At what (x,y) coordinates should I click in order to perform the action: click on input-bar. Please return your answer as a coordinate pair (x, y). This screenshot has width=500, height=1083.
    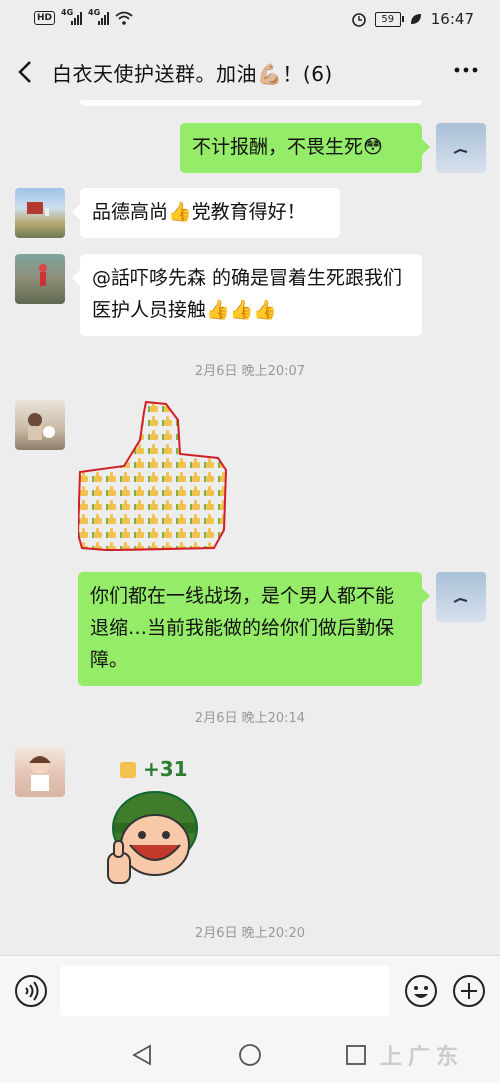
    Looking at the image, I should click on (250, 991).